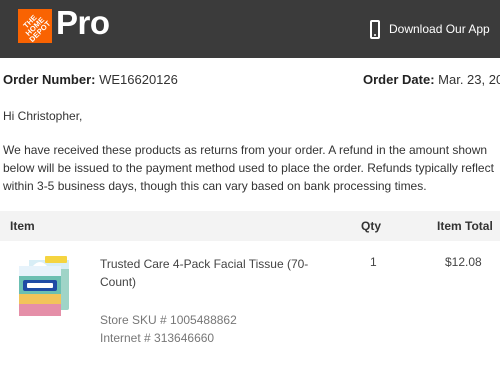 Image resolution: width=500 pixels, height=365 pixels. Describe the element at coordinates (22, 226) in the screenshot. I see `column-header-item: Item` at that location.